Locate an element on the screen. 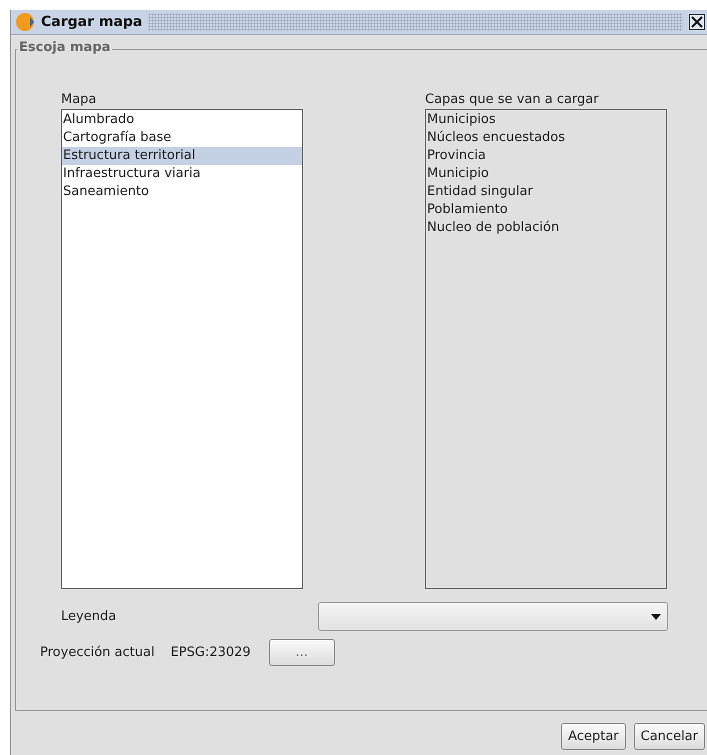  app-logo-icon is located at coordinates (25, 22).